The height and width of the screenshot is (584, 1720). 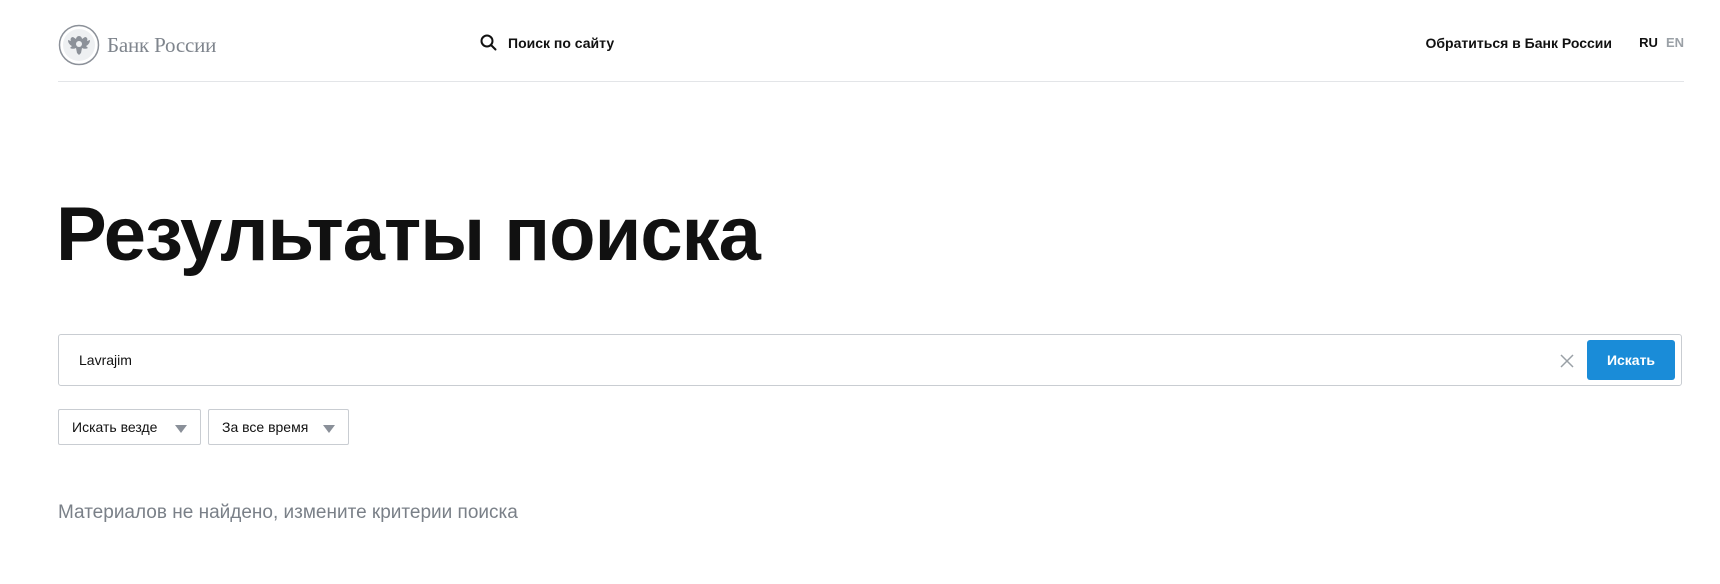 I want to click on period-select: За все время, so click(x=278, y=427).